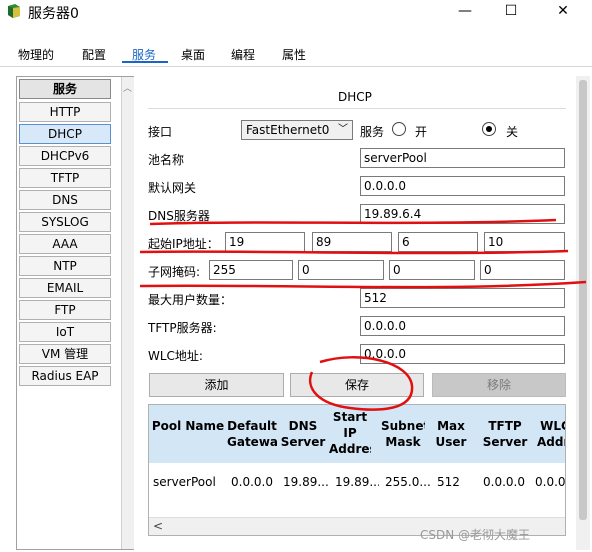 The image size is (592, 552). I want to click on start-ip-octet-3: 6, so click(438, 242).